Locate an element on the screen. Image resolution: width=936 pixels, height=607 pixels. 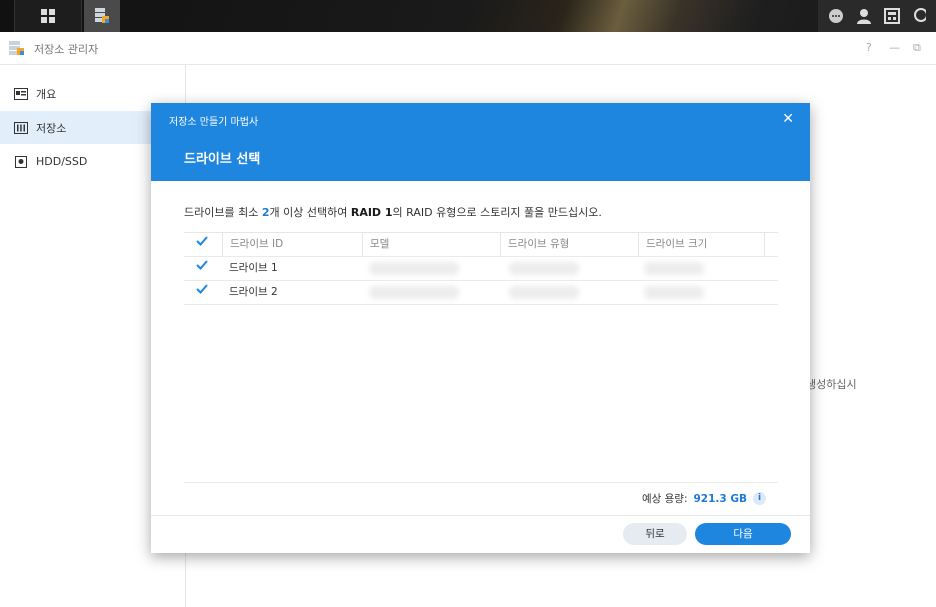
main-menu-button is located at coordinates (48, 16).